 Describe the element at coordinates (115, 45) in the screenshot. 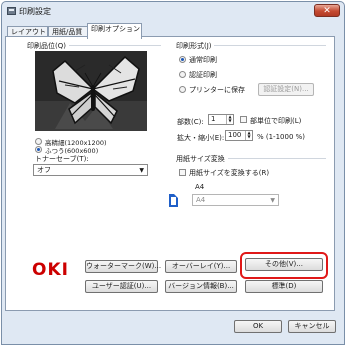

I see `quality-group-line` at that location.